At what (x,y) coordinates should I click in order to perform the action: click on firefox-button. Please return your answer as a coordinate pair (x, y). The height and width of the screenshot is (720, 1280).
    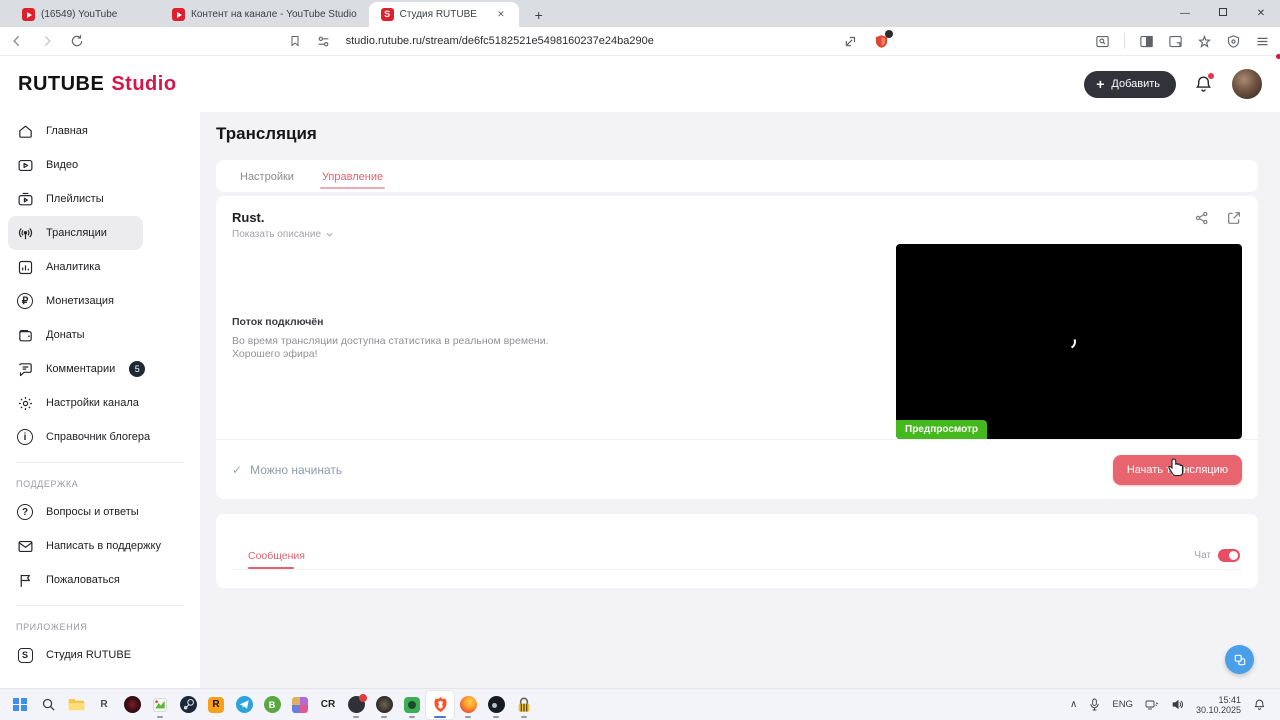
    Looking at the image, I should click on (468, 705).